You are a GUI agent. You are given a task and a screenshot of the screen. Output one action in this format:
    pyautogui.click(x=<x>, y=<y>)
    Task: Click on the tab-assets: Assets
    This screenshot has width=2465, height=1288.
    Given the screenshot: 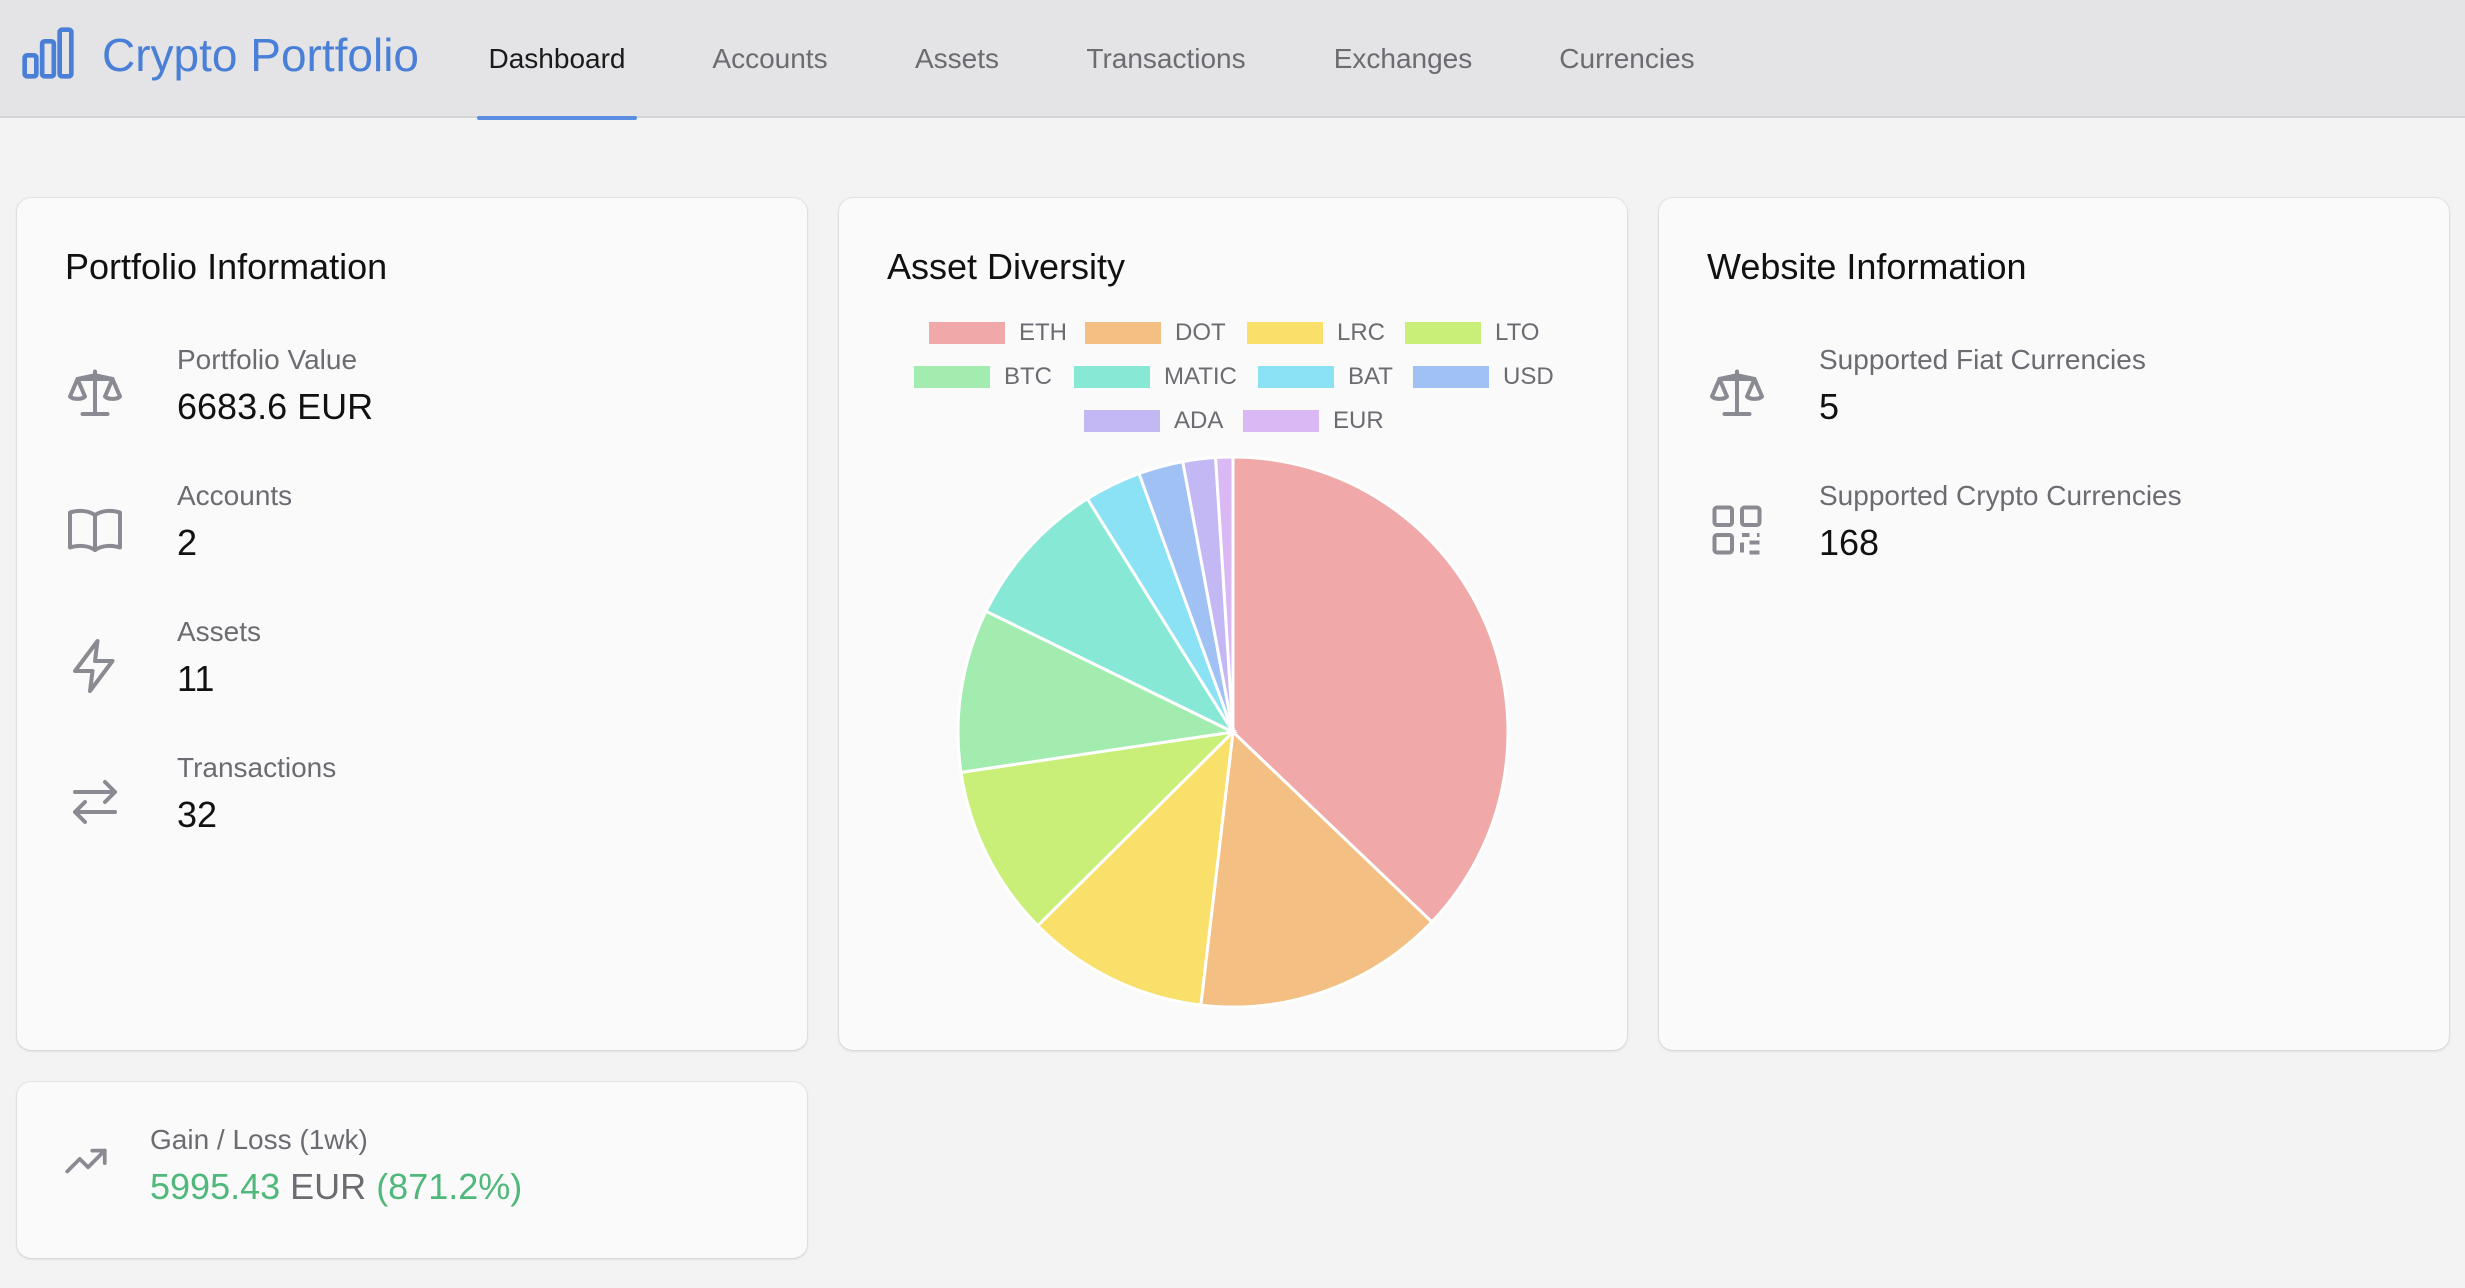 What is the action you would take?
    pyautogui.click(x=957, y=59)
    